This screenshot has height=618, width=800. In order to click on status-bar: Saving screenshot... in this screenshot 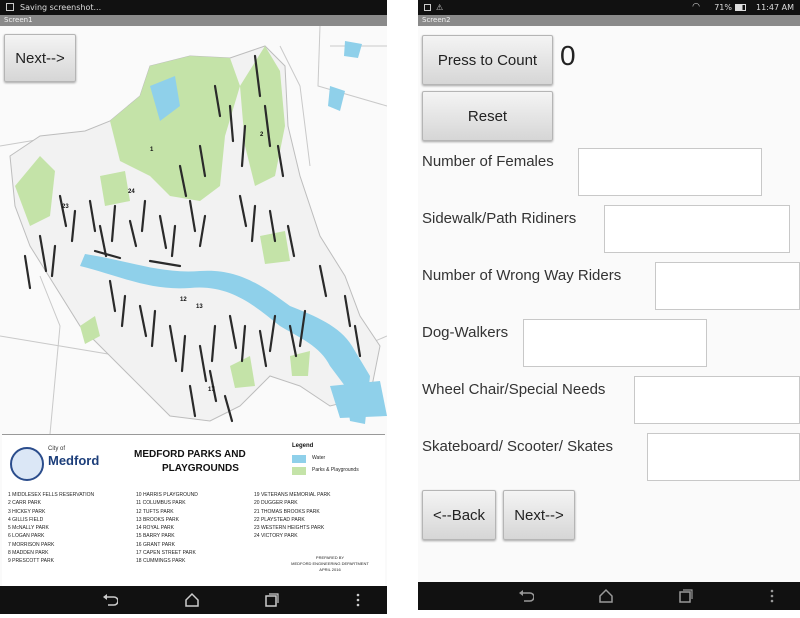, I will do `click(193, 7)`.